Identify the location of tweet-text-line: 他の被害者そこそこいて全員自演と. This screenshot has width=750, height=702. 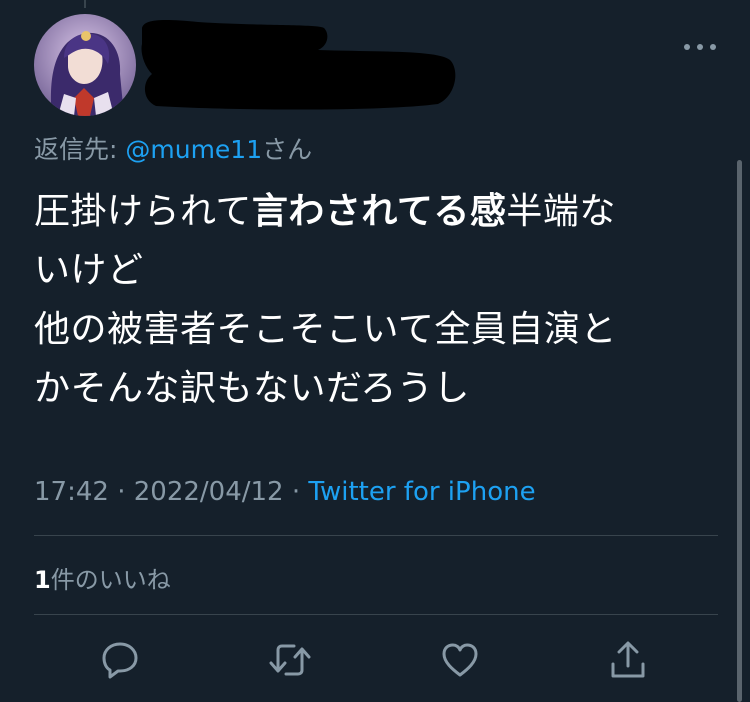
(374, 329).